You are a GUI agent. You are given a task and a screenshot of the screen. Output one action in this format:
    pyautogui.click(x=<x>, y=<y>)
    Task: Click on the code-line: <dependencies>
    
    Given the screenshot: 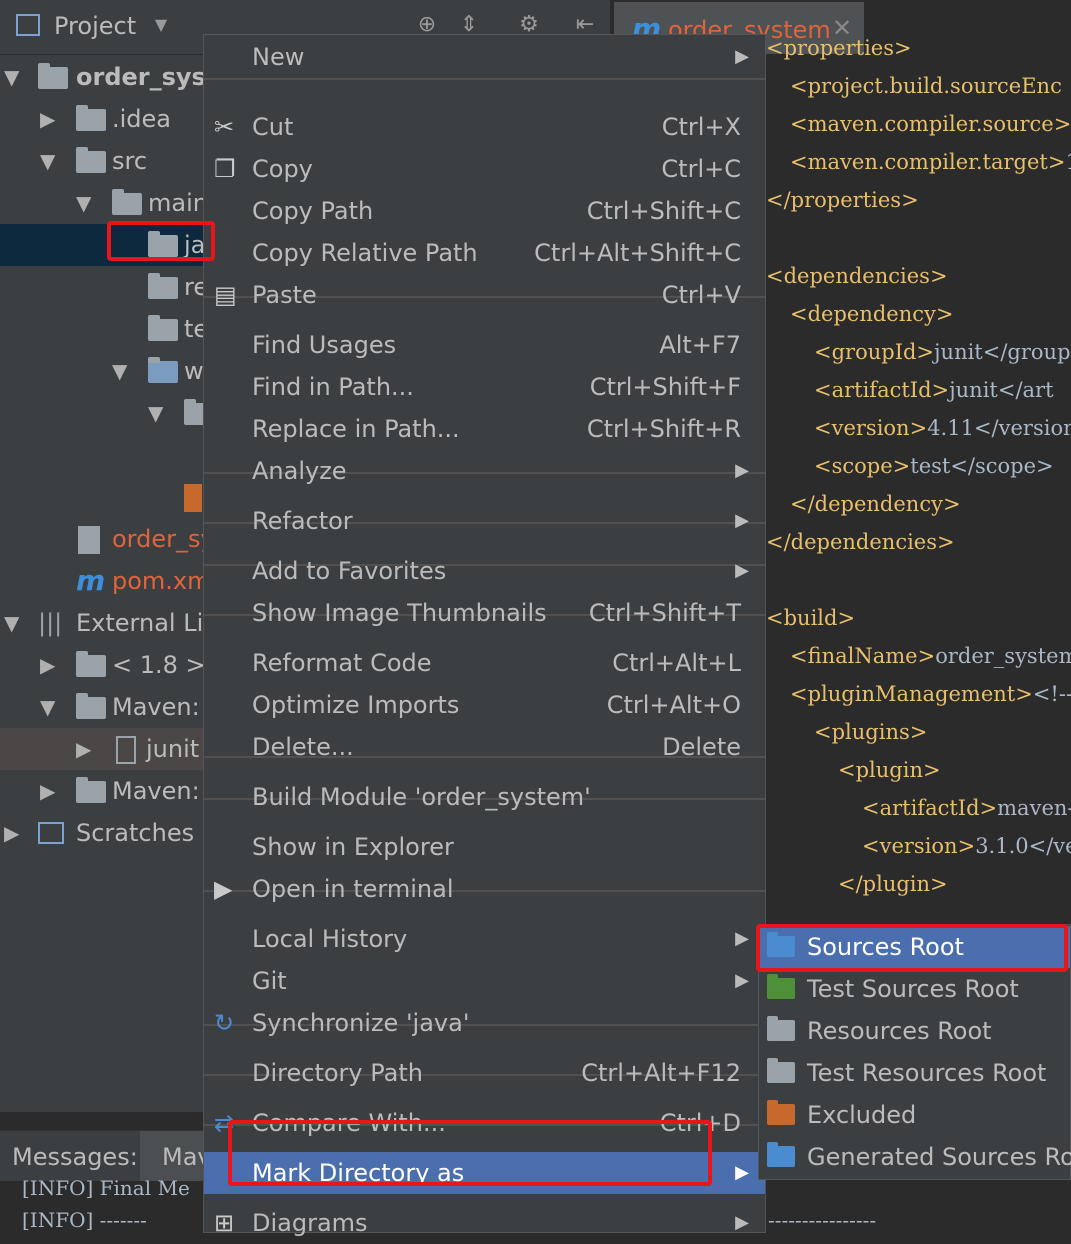 What is the action you would take?
    pyautogui.click(x=857, y=276)
    